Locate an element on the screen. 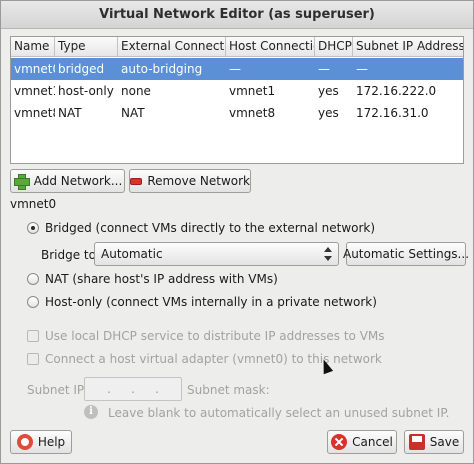  cell-external: NAT is located at coordinates (133, 113).